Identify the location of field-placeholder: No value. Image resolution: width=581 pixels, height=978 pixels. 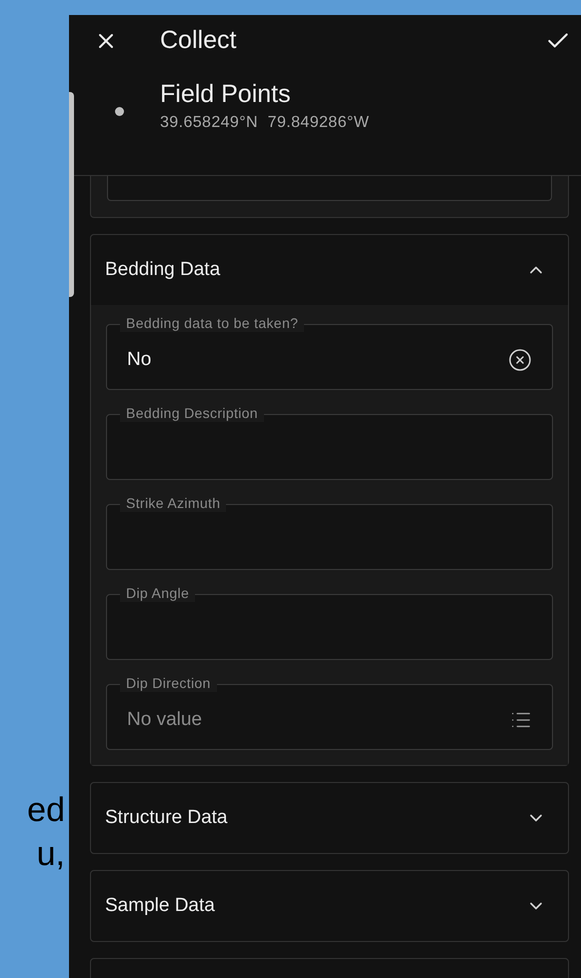
(164, 720).